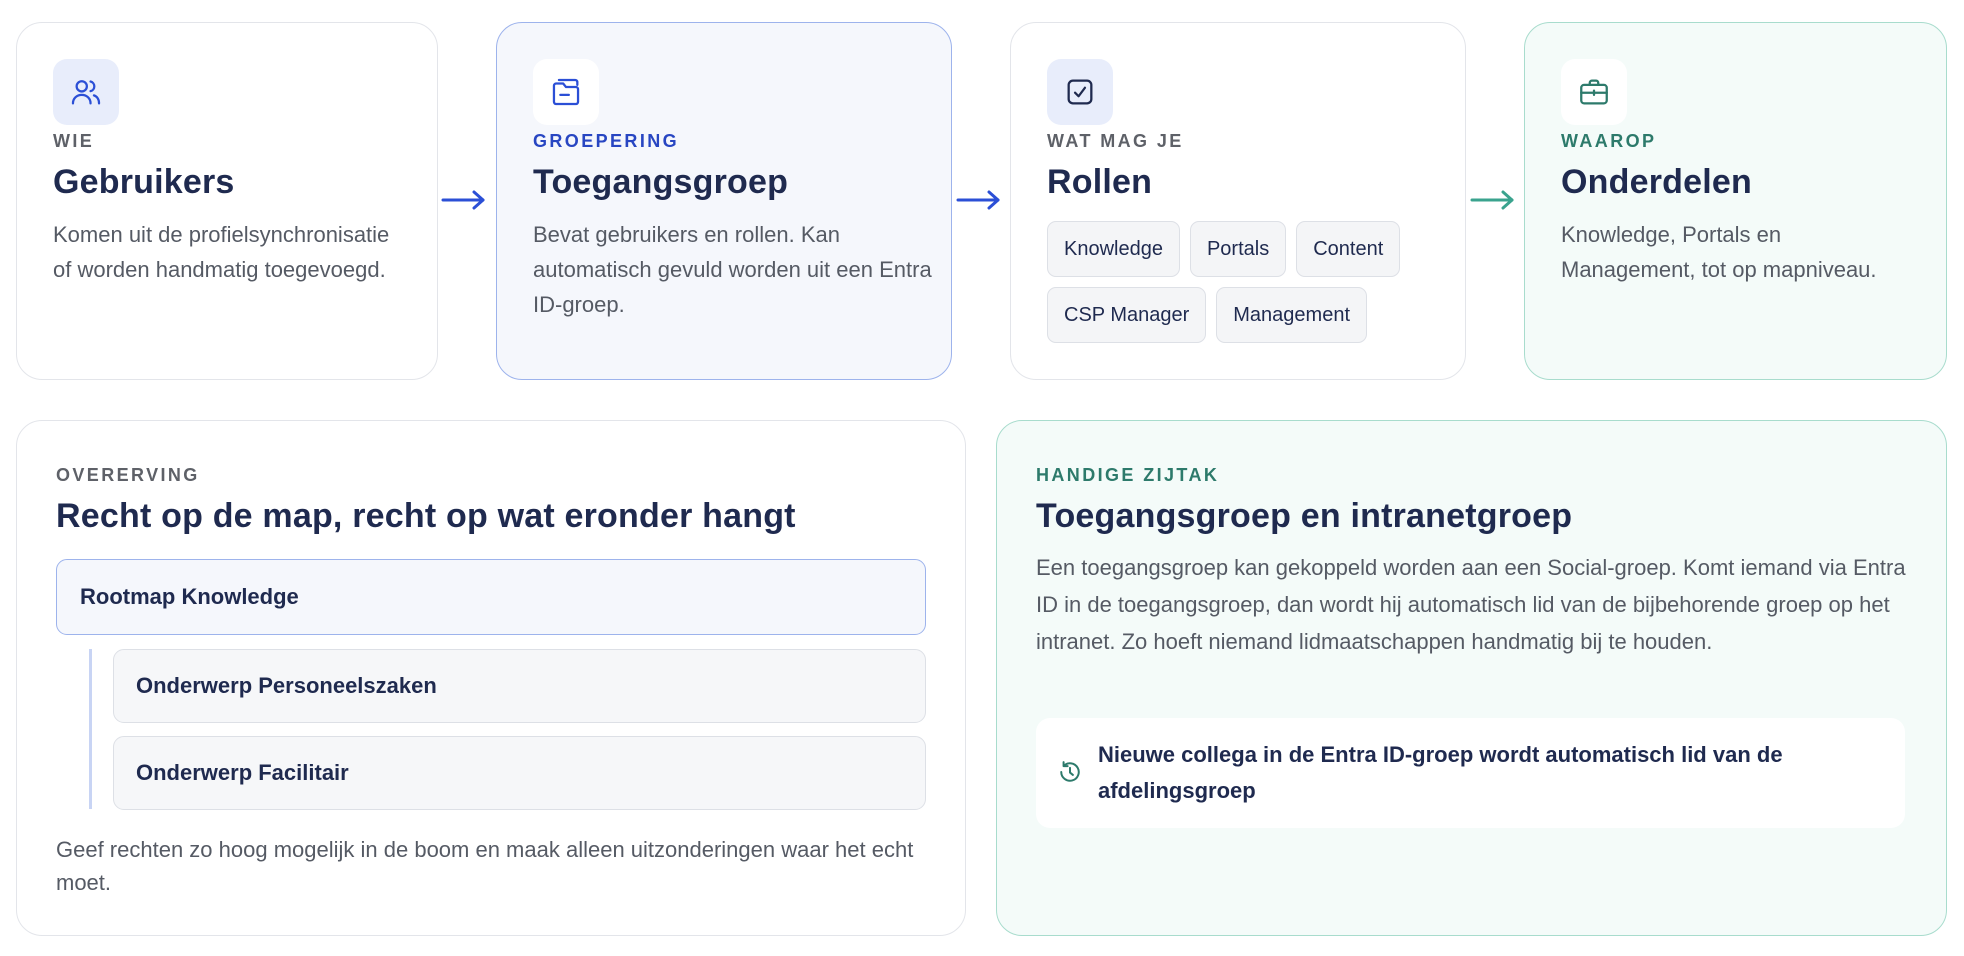 The image size is (1964, 956). I want to click on step-title: Onderdelen, so click(1656, 182).